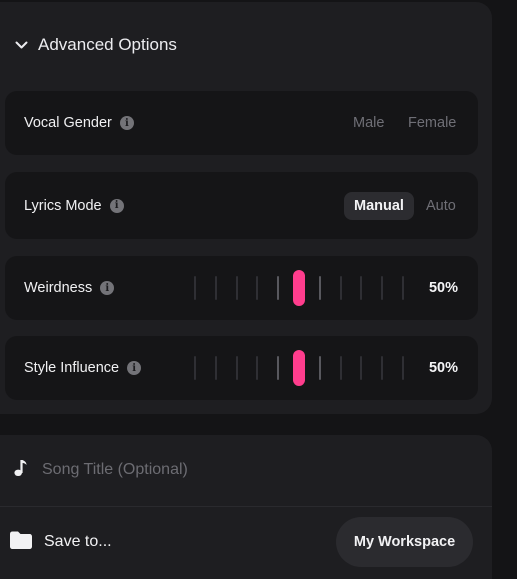 The height and width of the screenshot is (579, 517). What do you see at coordinates (21, 45) in the screenshot?
I see `chevron-down-icon` at bounding box center [21, 45].